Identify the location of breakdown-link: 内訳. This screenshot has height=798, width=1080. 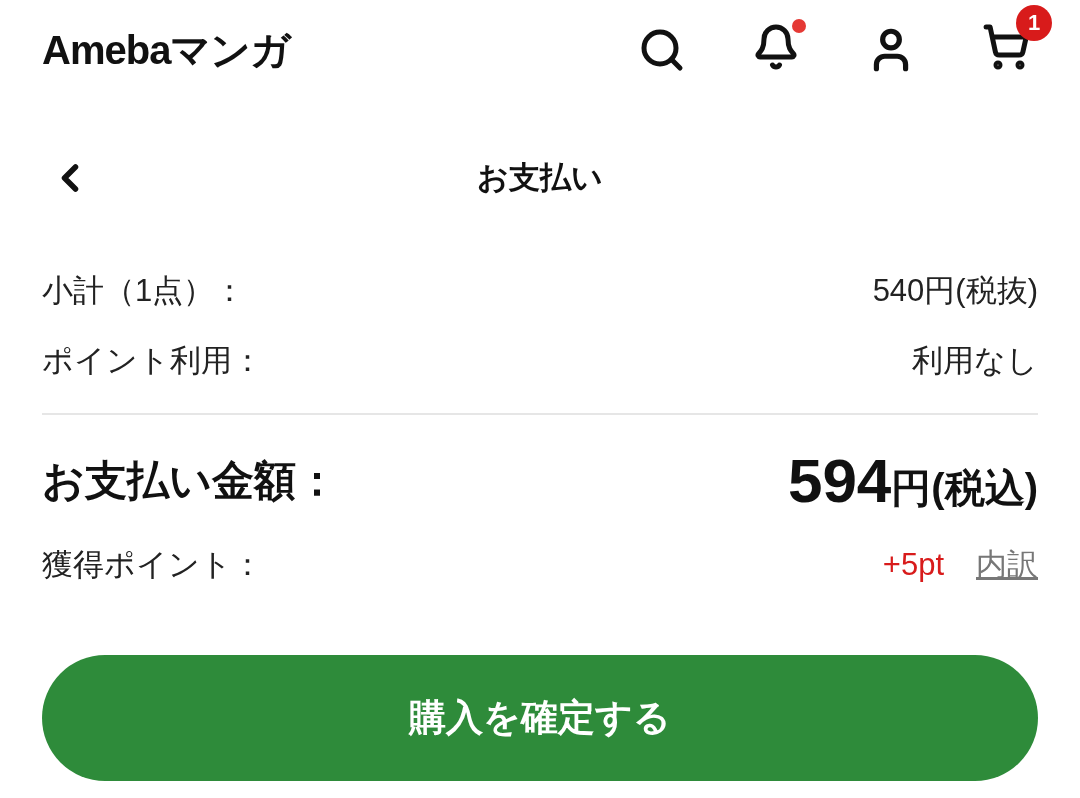
(1007, 565).